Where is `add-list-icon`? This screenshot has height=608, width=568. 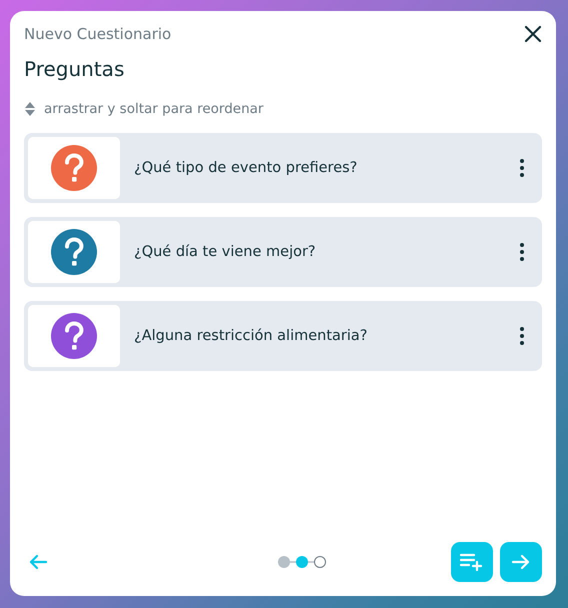
add-list-icon is located at coordinates (472, 562).